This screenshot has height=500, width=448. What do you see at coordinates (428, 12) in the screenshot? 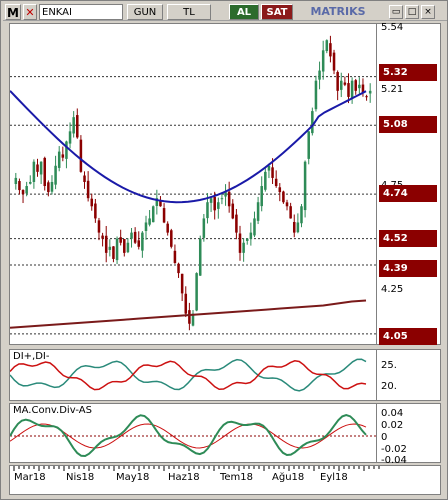
I see `close-window-icon: ×` at bounding box center [428, 12].